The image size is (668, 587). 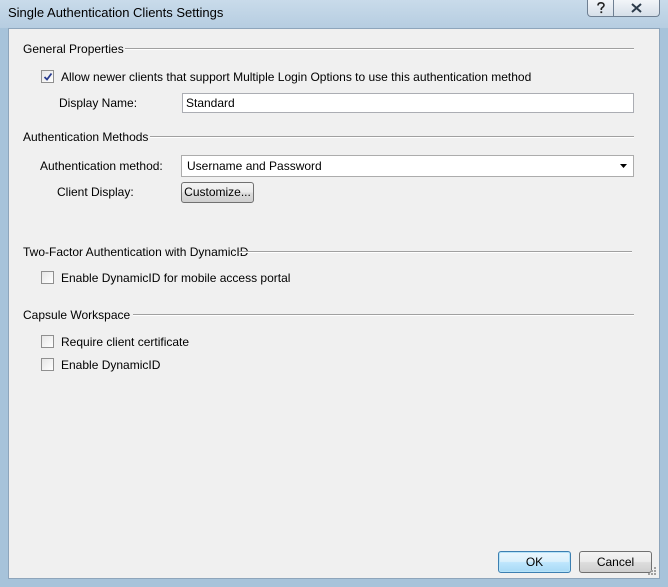 What do you see at coordinates (379, 49) in the screenshot?
I see `general-properties-divider` at bounding box center [379, 49].